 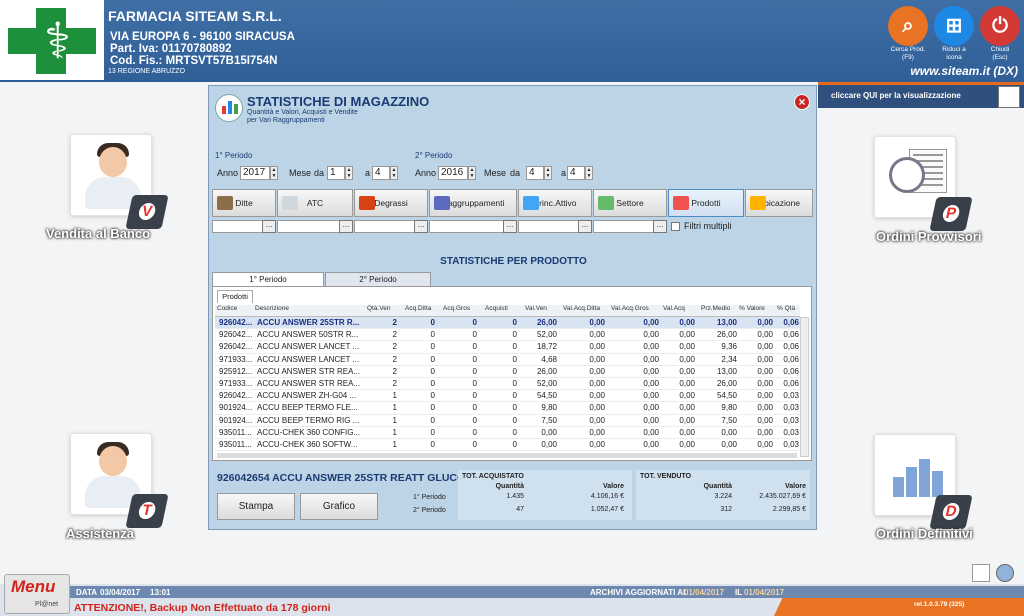 What do you see at coordinates (548, 173) in the screenshot?
I see `p2-da-spinner: ▲ ▼` at bounding box center [548, 173].